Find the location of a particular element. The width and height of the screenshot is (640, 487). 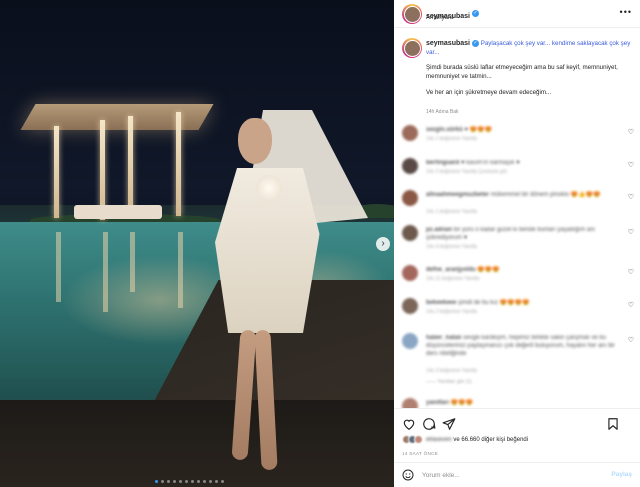

commenter-username: berfinguard is located at coordinates (443, 163).